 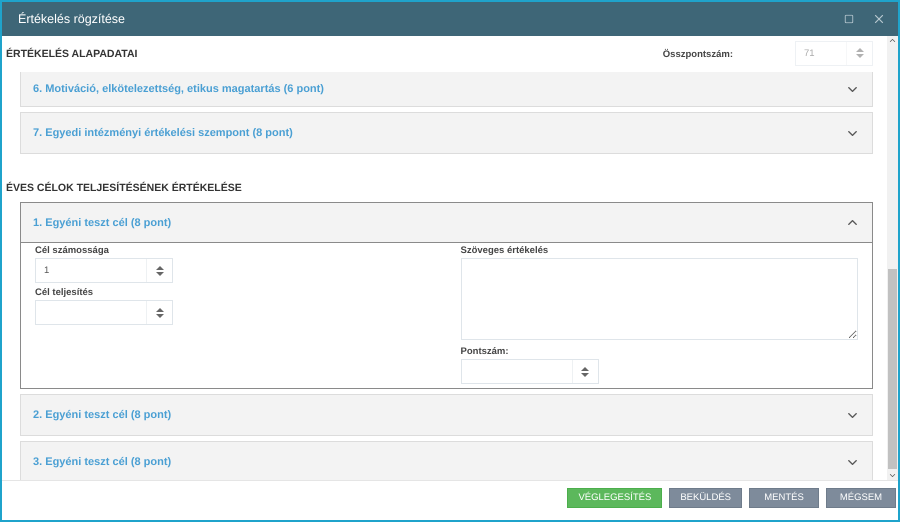 What do you see at coordinates (446, 223) in the screenshot?
I see `accordion-header: 1. Egyéni teszt cél (8 pont)` at bounding box center [446, 223].